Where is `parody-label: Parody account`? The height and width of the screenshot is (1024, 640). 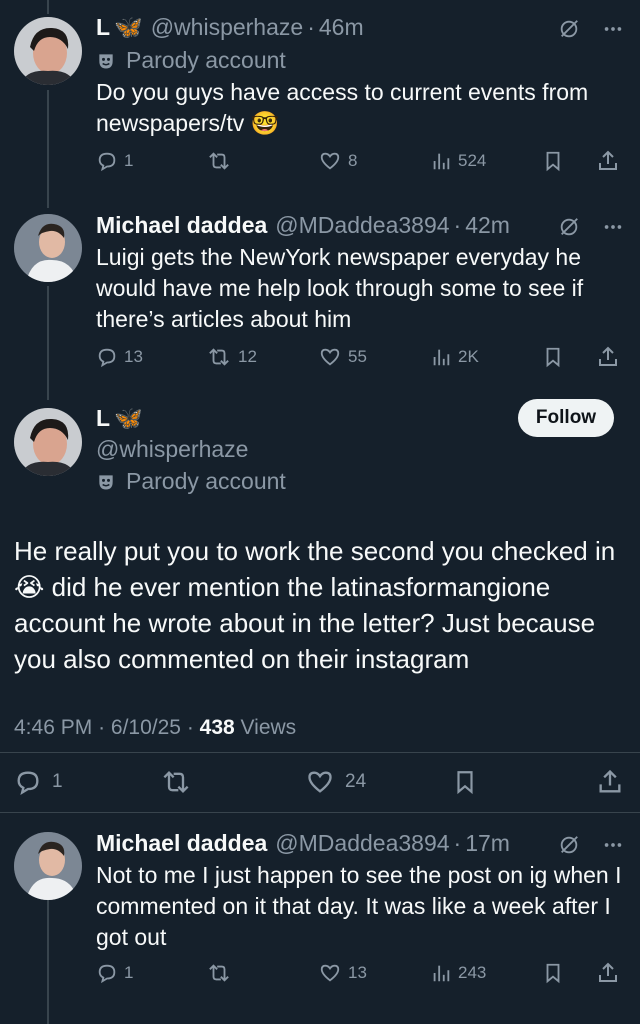
parody-label: Parody account is located at coordinates (191, 481).